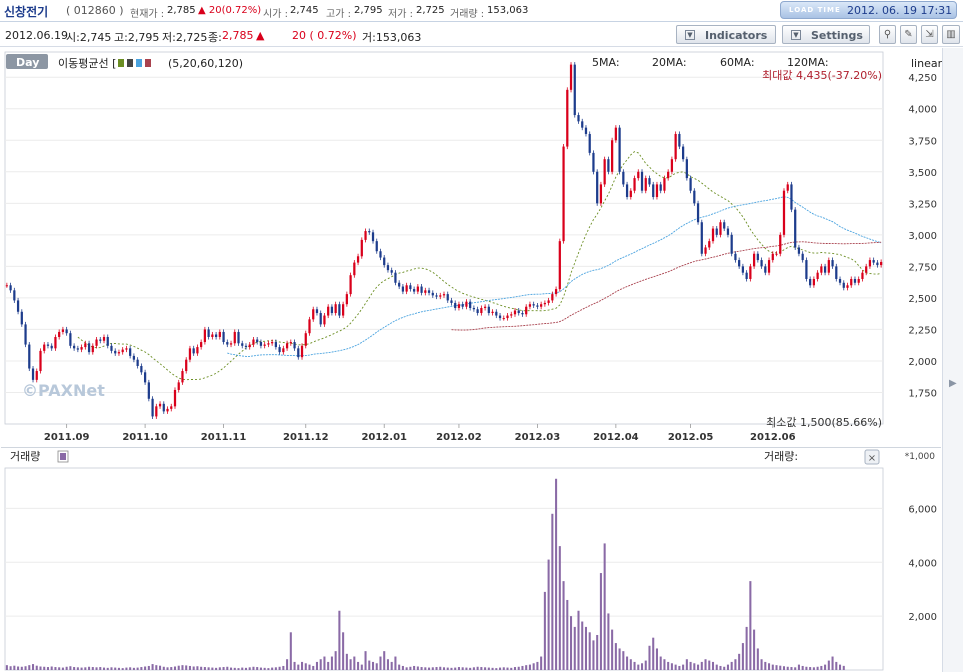 This screenshot has height=672, width=963. I want to click on fit-icon: ⇲, so click(929, 34).